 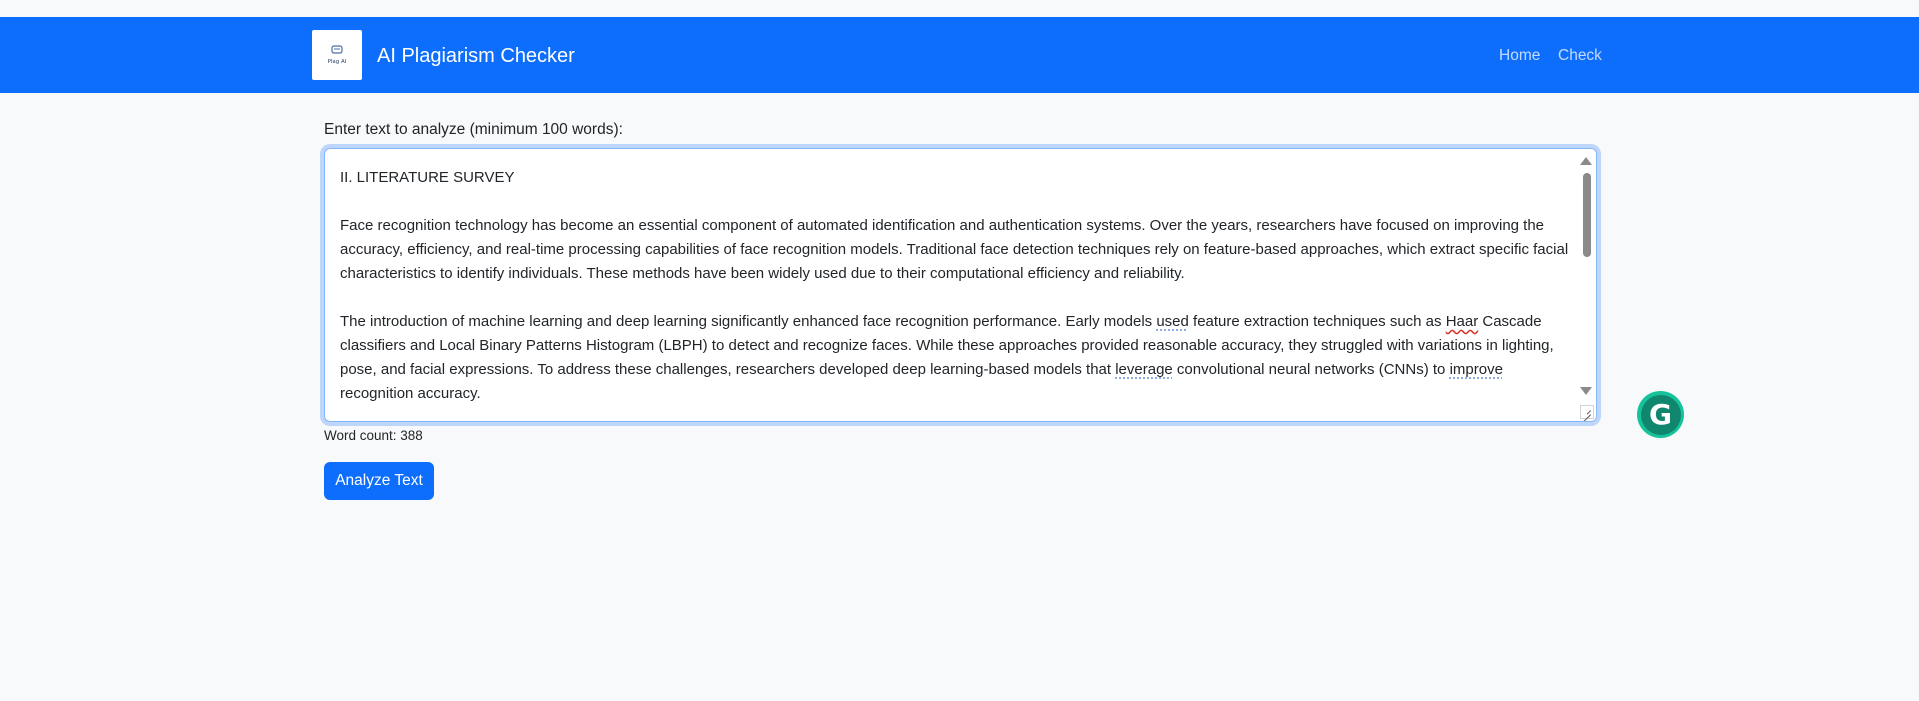 What do you see at coordinates (1317, 321) in the screenshot?
I see `text-segment: feature extraction techniques such as` at bounding box center [1317, 321].